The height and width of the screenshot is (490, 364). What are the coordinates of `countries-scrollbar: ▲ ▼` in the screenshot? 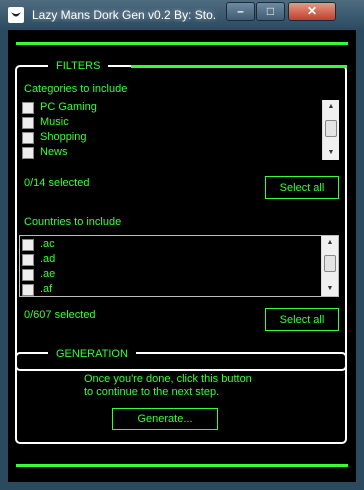 It's located at (329, 266).